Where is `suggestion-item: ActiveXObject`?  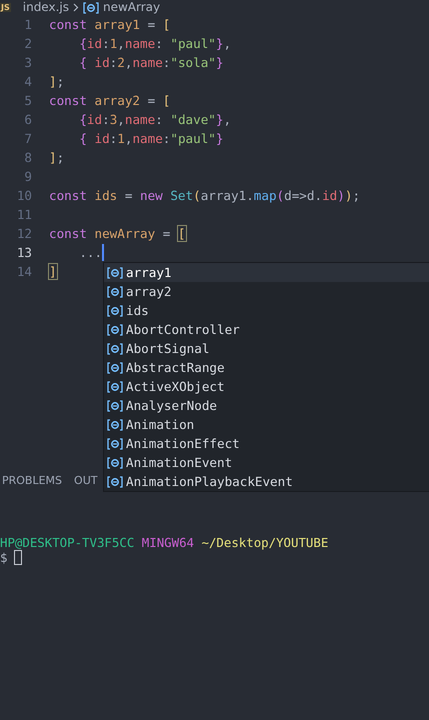
suggestion-item: ActiveXObject is located at coordinates (266, 386).